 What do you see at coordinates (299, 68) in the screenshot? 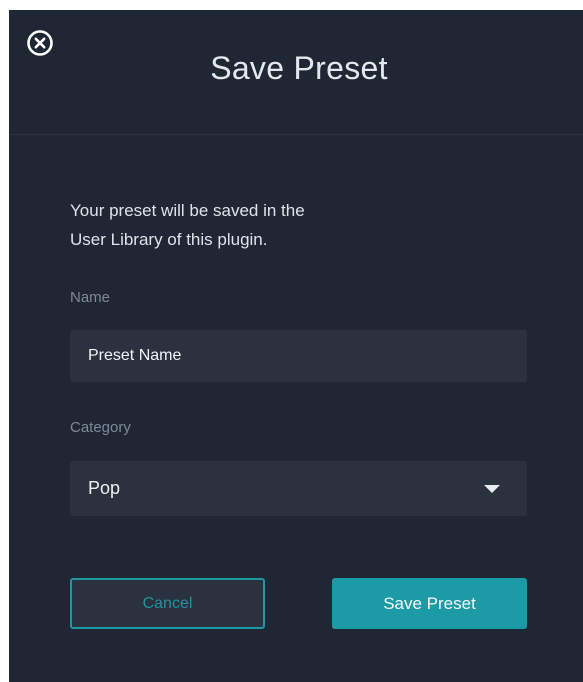
I see `dialog-title: Save Preset` at bounding box center [299, 68].